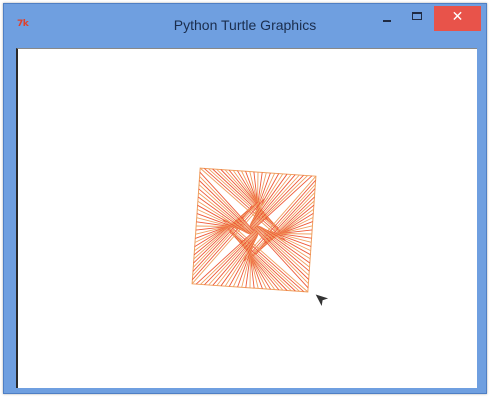 The height and width of the screenshot is (397, 490). What do you see at coordinates (245, 24) in the screenshot?
I see `title-bar: 7k Python Turtle Graphics ✕` at bounding box center [245, 24].